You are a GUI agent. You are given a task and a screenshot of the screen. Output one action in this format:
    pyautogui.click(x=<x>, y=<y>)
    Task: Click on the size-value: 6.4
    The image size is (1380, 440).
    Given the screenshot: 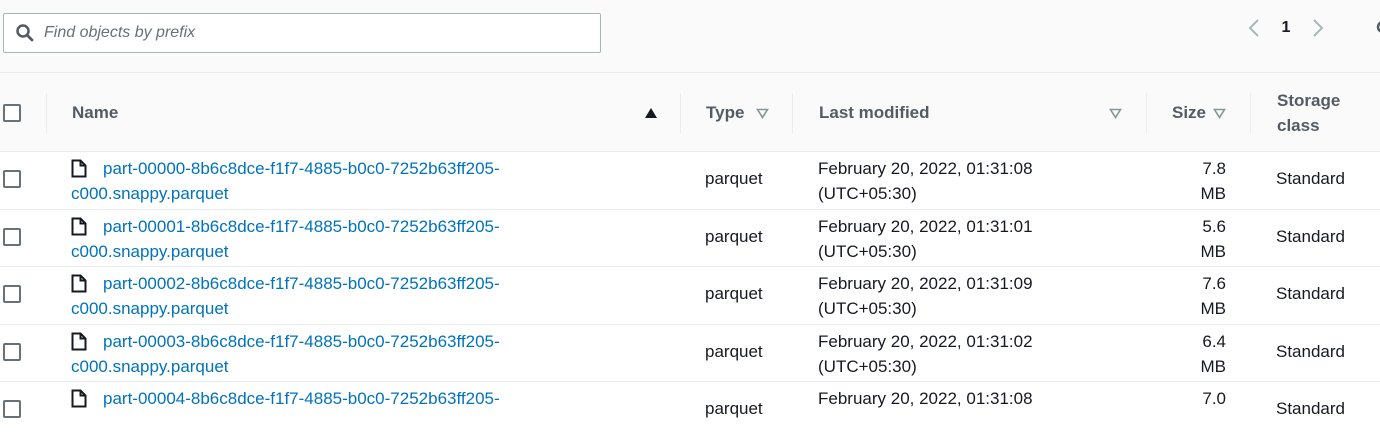 What is the action you would take?
    pyautogui.click(x=1214, y=341)
    